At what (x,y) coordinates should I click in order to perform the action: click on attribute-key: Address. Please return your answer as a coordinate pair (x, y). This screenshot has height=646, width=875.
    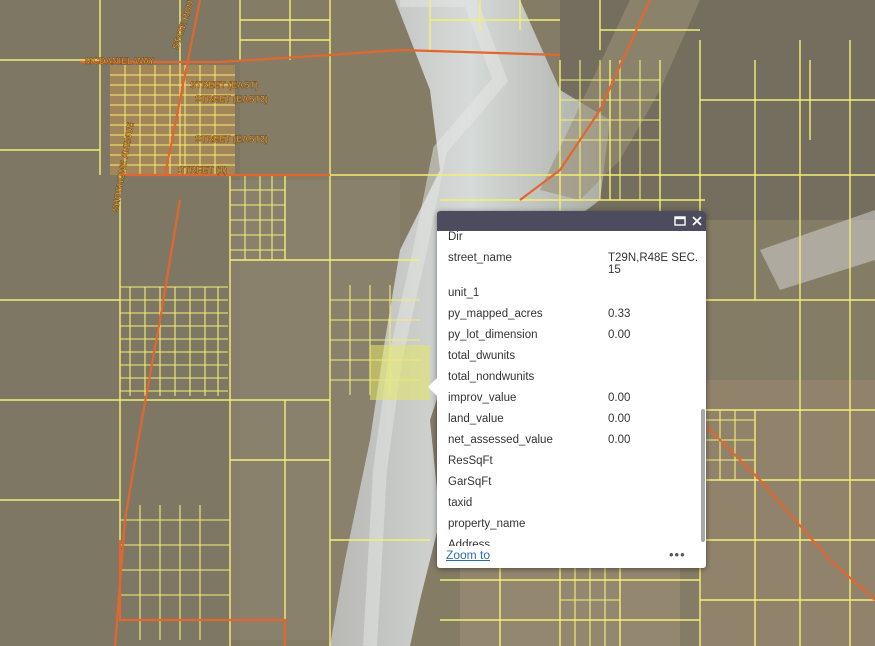
    Looking at the image, I should click on (469, 542).